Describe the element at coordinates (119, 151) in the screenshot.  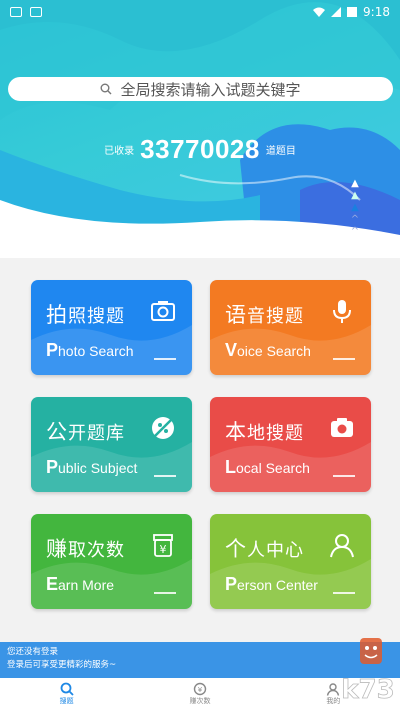
I see `count-prefix: 已收录` at that location.